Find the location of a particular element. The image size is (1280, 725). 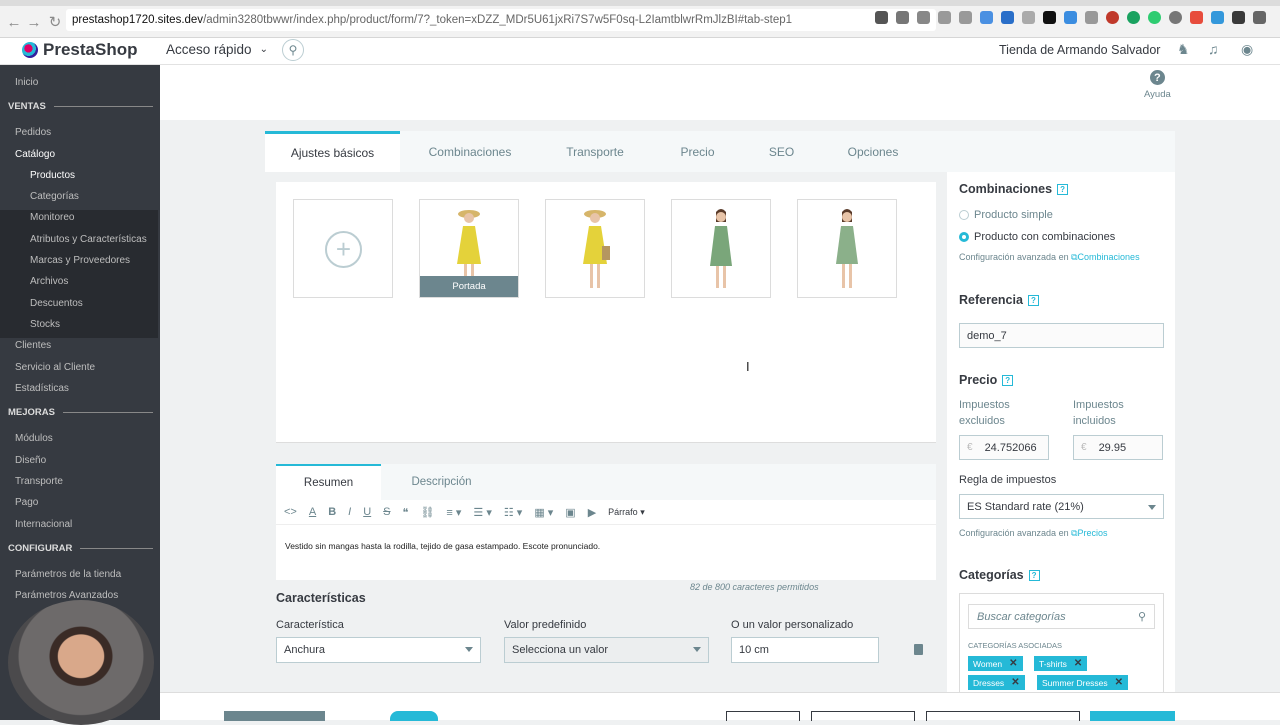

back-icon: ← is located at coordinates (14, 22).